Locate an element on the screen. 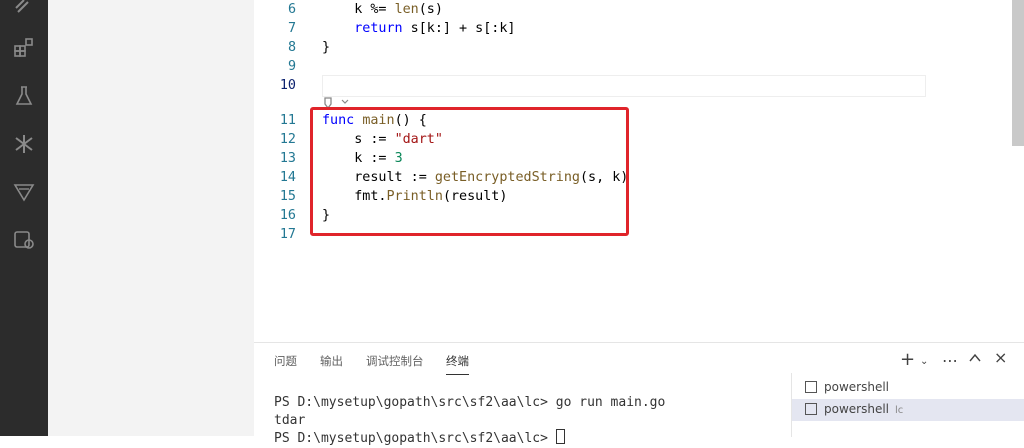 This screenshot has width=1024, height=448. line-number: 16 is located at coordinates (287, 215).